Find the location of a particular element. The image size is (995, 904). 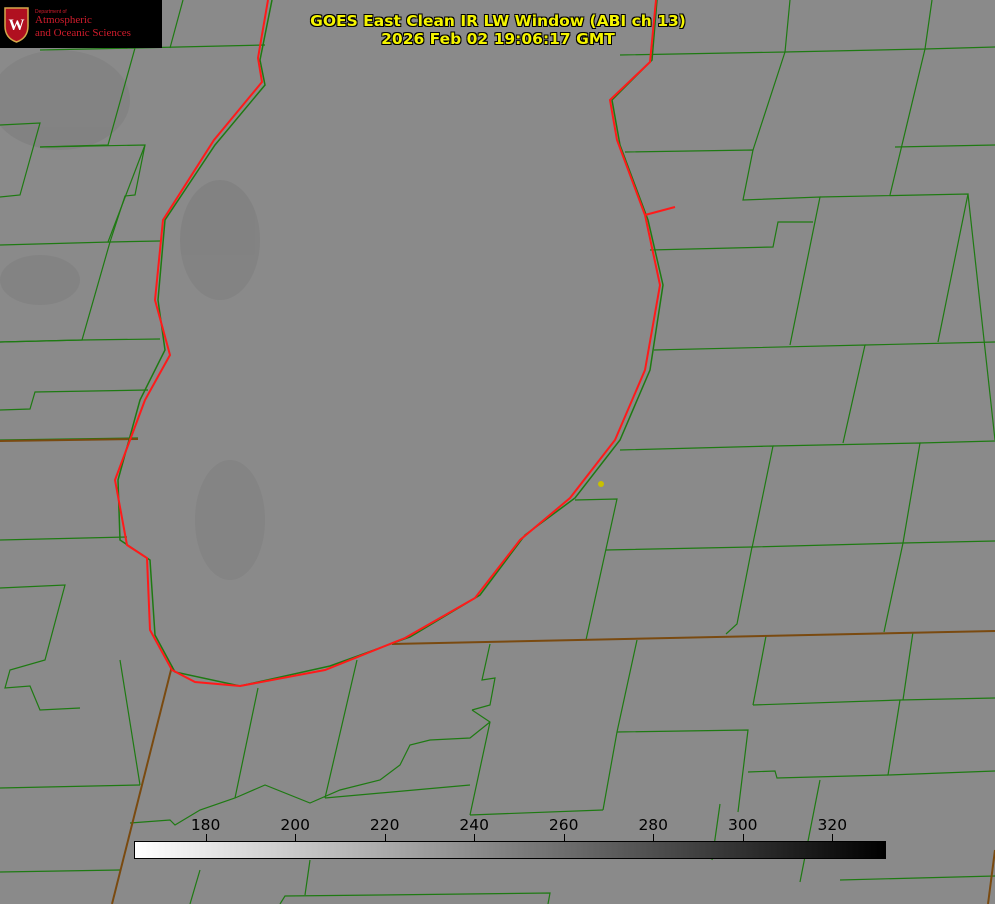

colorbar-tick-label: 200 is located at coordinates (295, 825).